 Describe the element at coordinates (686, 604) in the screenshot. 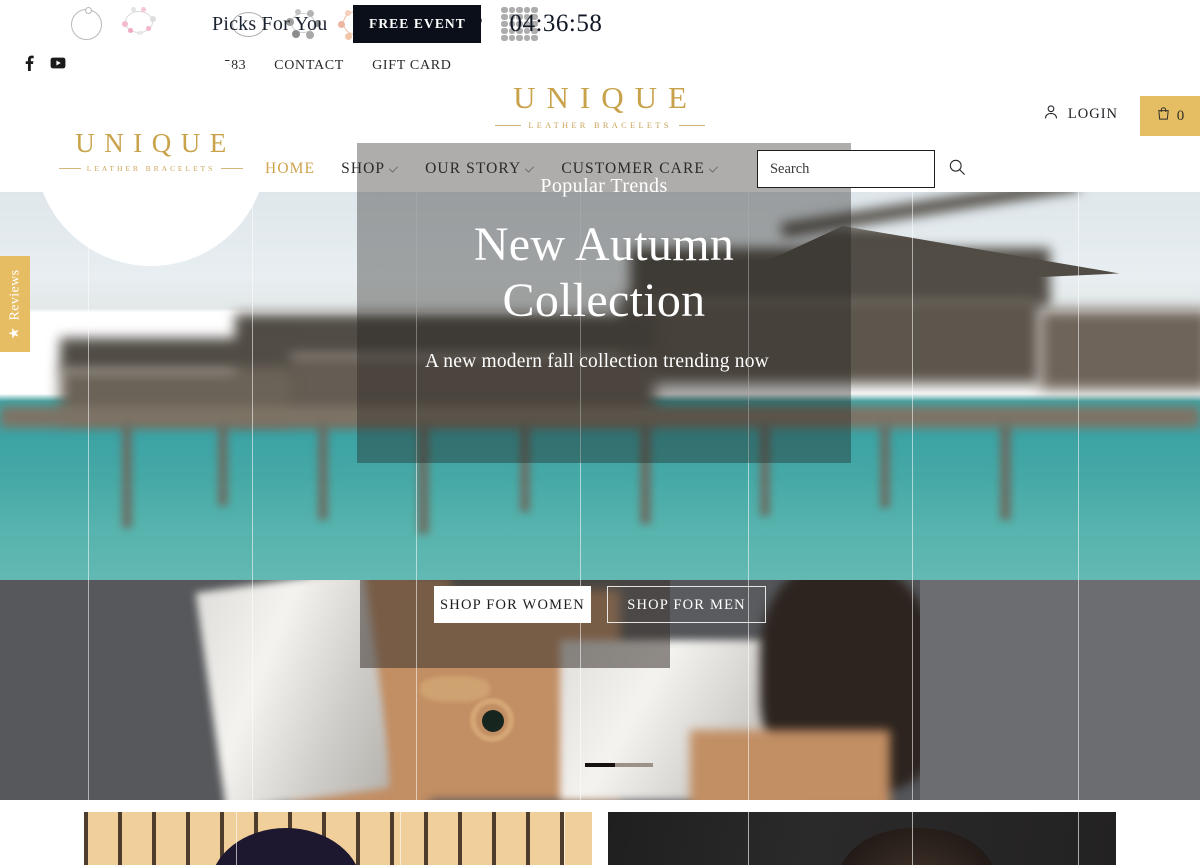

I see `shop-for-men-button: SHOP FOR MEN` at that location.